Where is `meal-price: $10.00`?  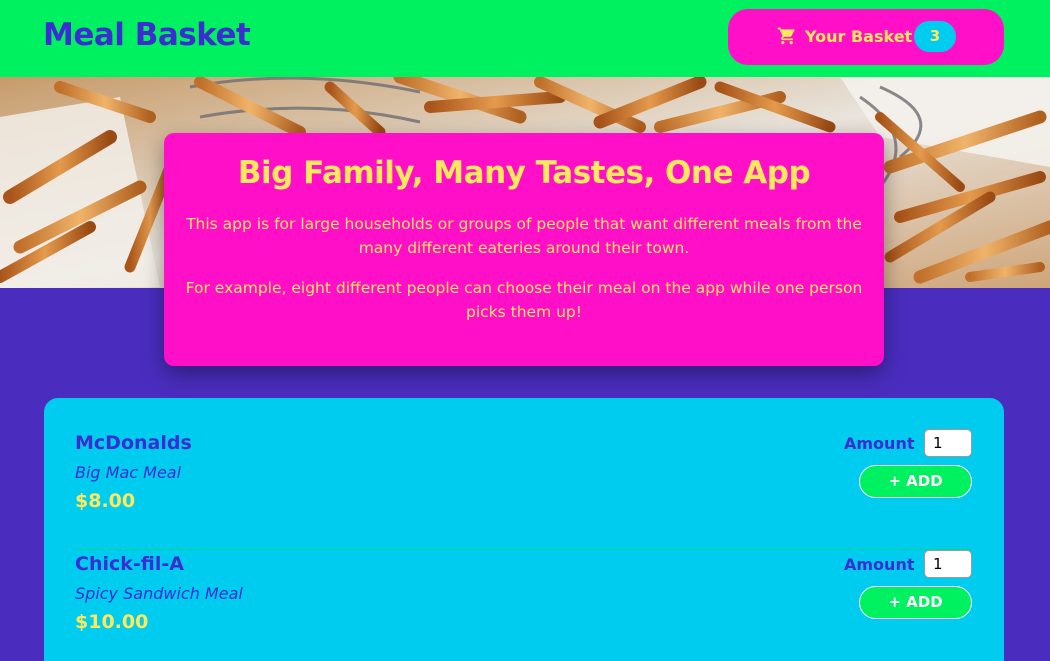 meal-price: $10.00 is located at coordinates (112, 622).